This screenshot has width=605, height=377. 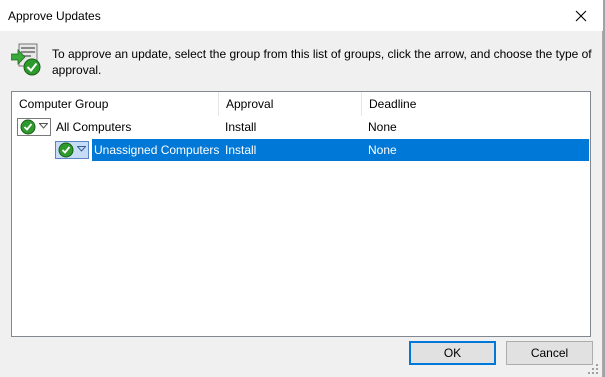 I want to click on close-icon, so click(x=581, y=16).